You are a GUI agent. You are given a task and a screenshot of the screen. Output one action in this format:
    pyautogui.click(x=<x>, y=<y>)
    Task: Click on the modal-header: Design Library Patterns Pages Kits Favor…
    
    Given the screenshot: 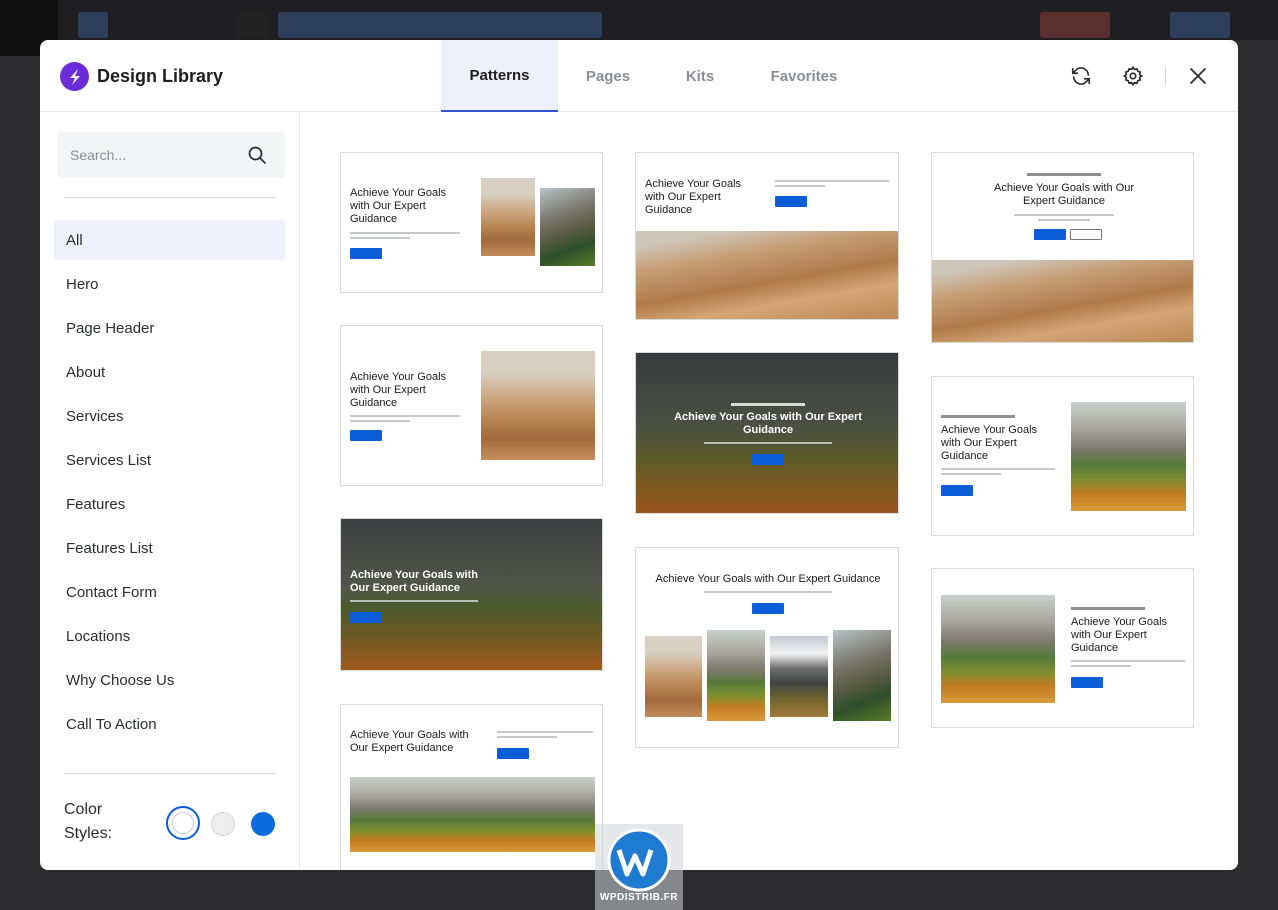 What is the action you would take?
    pyautogui.click(x=639, y=76)
    